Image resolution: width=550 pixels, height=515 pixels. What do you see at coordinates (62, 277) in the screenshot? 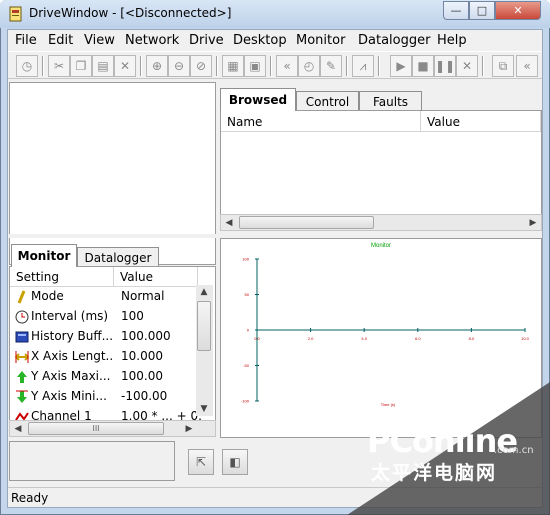
I see `column-header-setting: Setting` at bounding box center [62, 277].